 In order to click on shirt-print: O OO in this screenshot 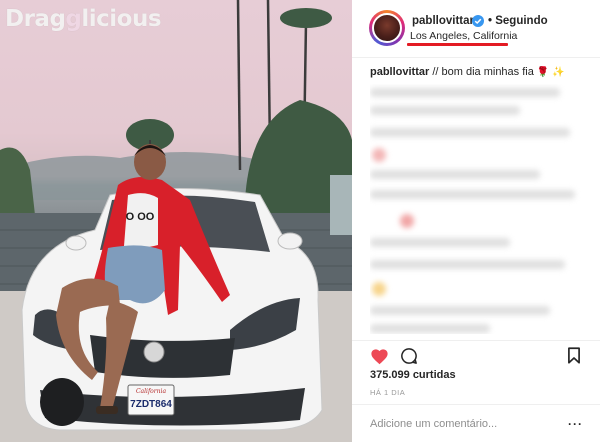, I will do `click(140, 217)`.